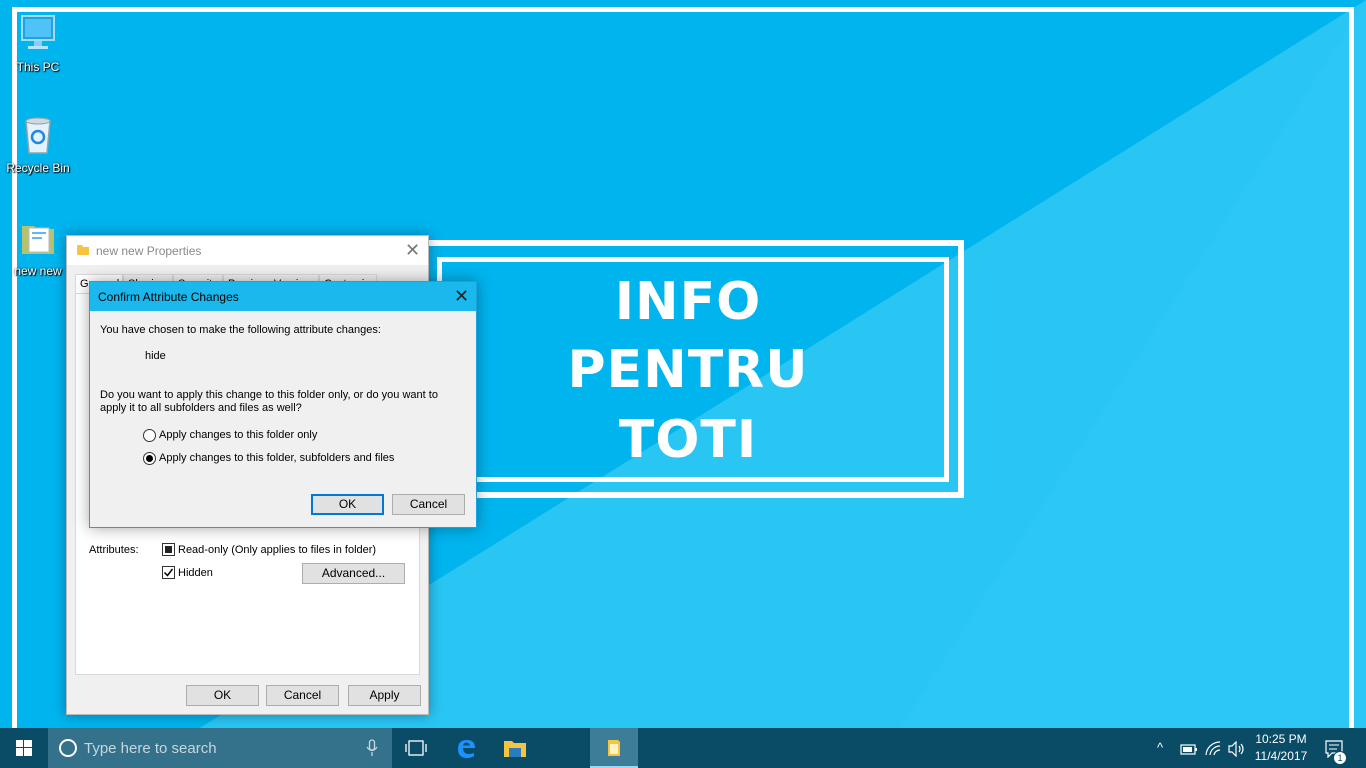 The height and width of the screenshot is (768, 1366). Describe the element at coordinates (38, 135) in the screenshot. I see `recycle-bin-icon` at that location.